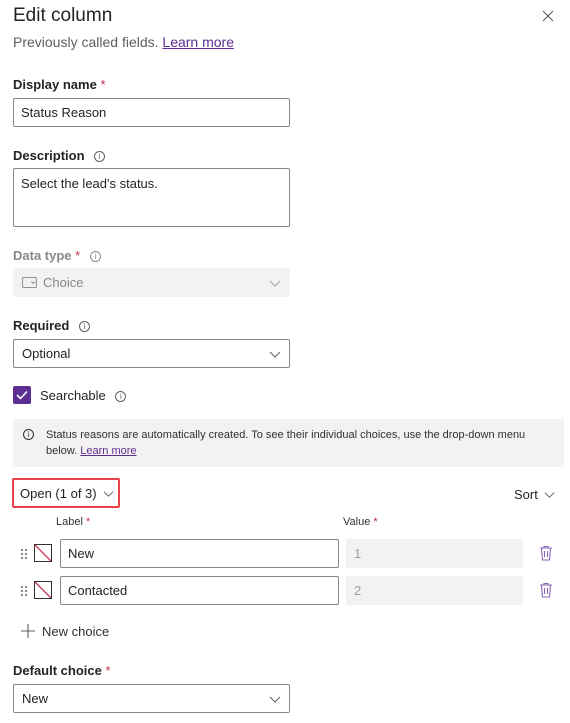 The width and height of the screenshot is (570, 723). I want to click on choice-row: New 1, so click(285, 554).